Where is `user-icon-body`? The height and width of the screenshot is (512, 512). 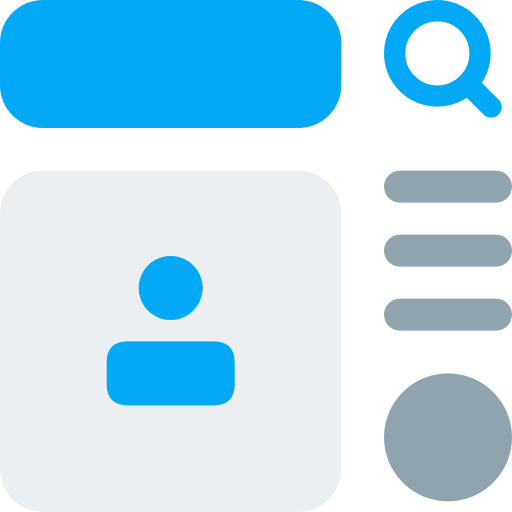 user-icon-body is located at coordinates (170, 373).